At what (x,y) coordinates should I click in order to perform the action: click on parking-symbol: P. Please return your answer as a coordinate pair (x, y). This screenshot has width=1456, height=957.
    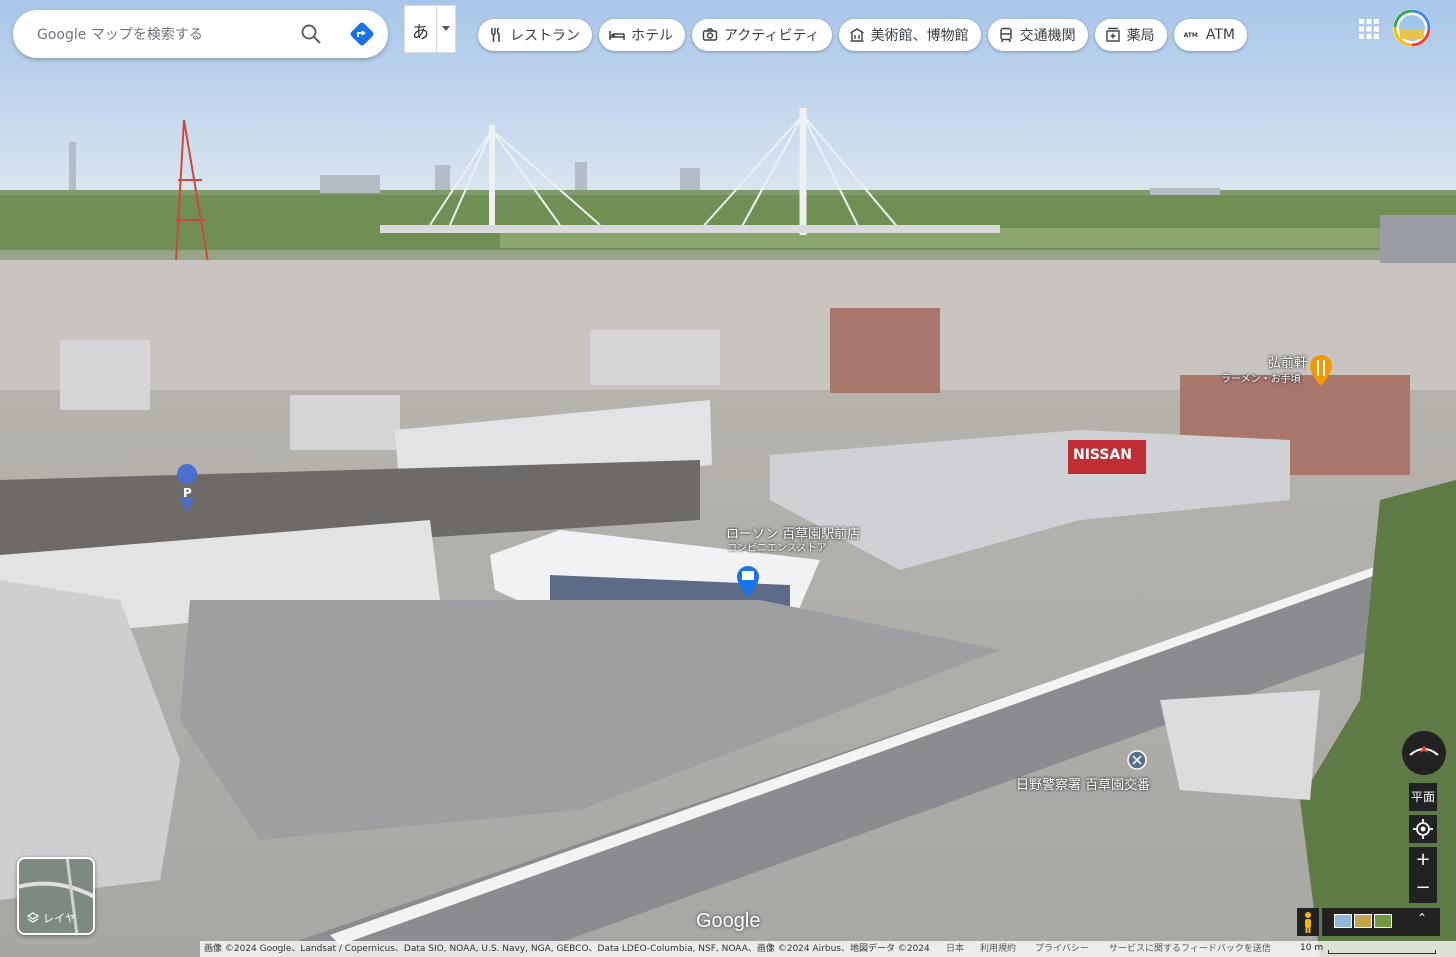
    Looking at the image, I should click on (187, 493).